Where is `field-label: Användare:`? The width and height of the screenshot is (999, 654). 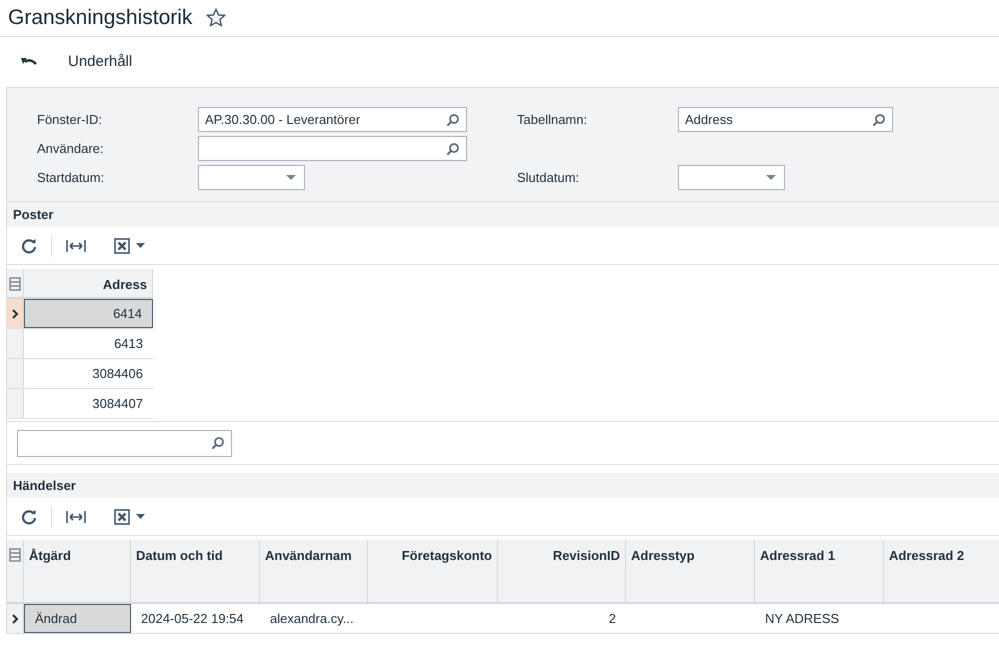
field-label: Användare: is located at coordinates (70, 149).